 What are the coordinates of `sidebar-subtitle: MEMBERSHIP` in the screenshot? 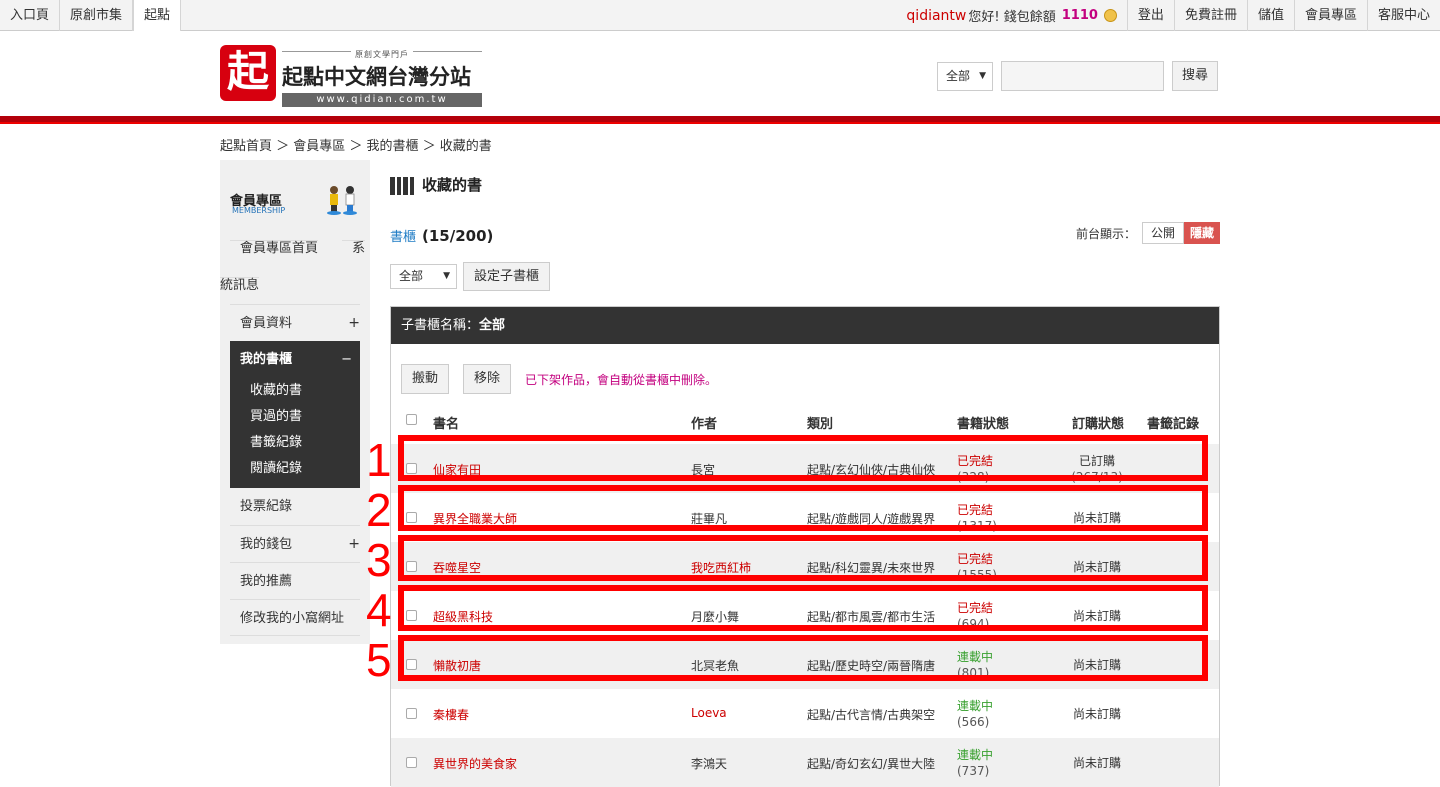 It's located at (259, 210).